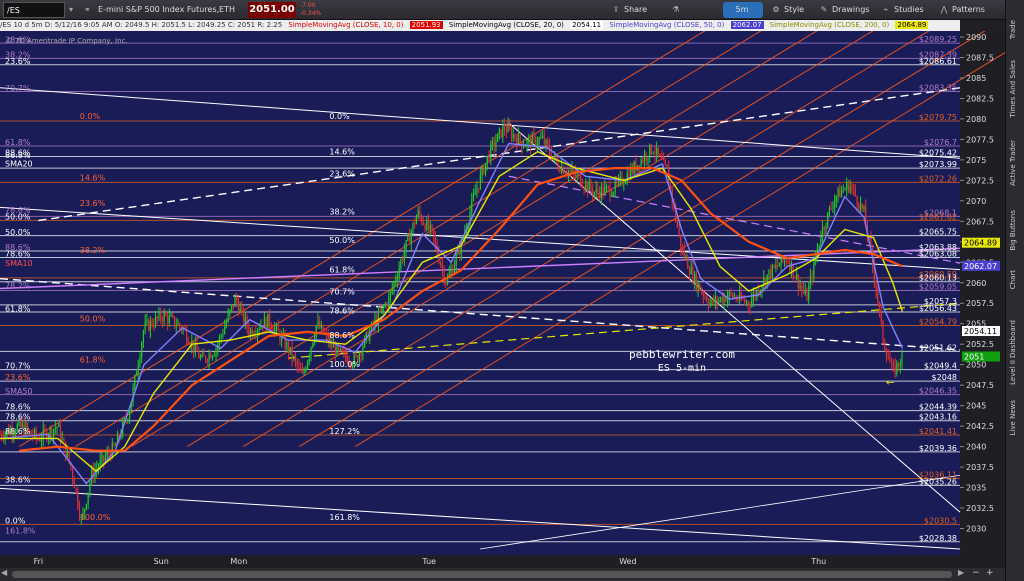 The height and width of the screenshot is (581, 1024). I want to click on drawings-button: ✎ Drawings, so click(844, 10).